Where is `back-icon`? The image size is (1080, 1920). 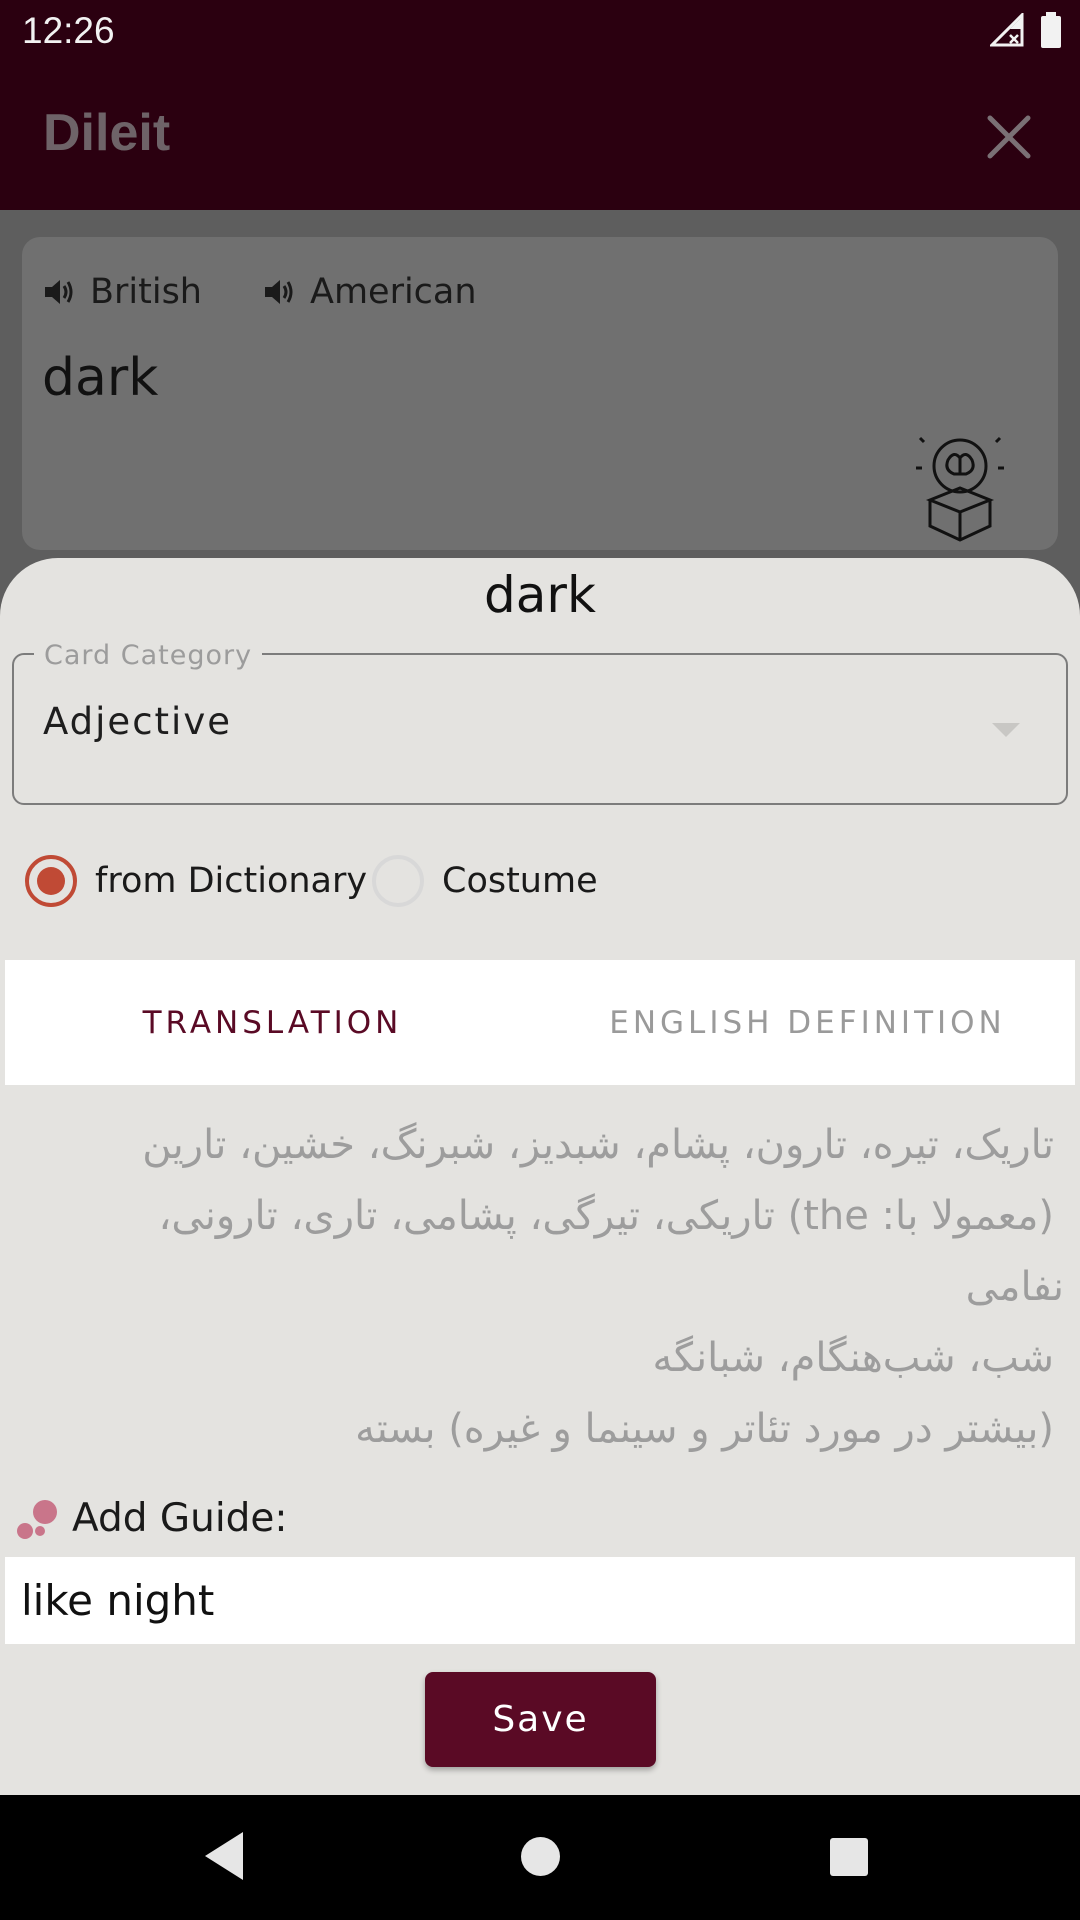
back-icon is located at coordinates (224, 1856).